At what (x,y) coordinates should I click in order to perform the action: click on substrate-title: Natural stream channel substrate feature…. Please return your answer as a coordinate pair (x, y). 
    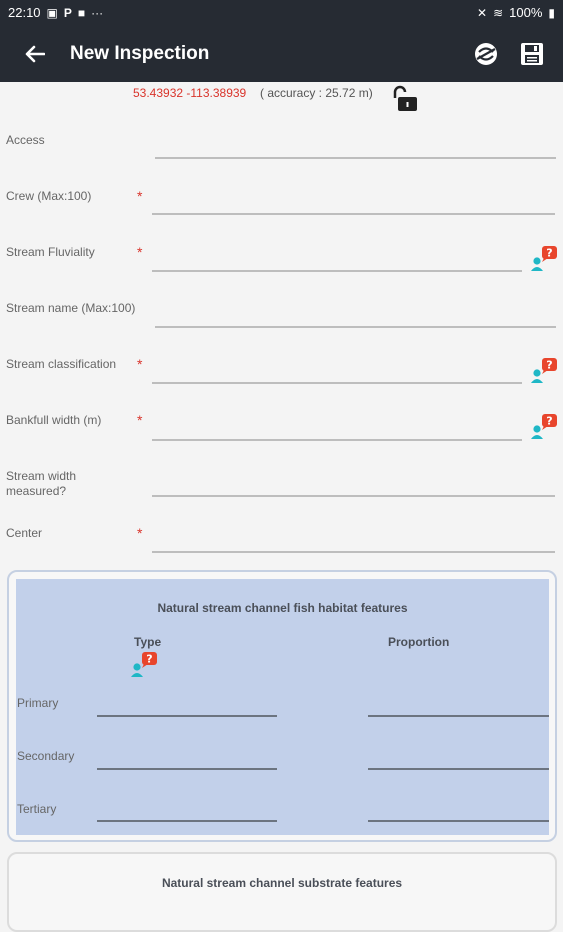
    Looking at the image, I should click on (282, 883).